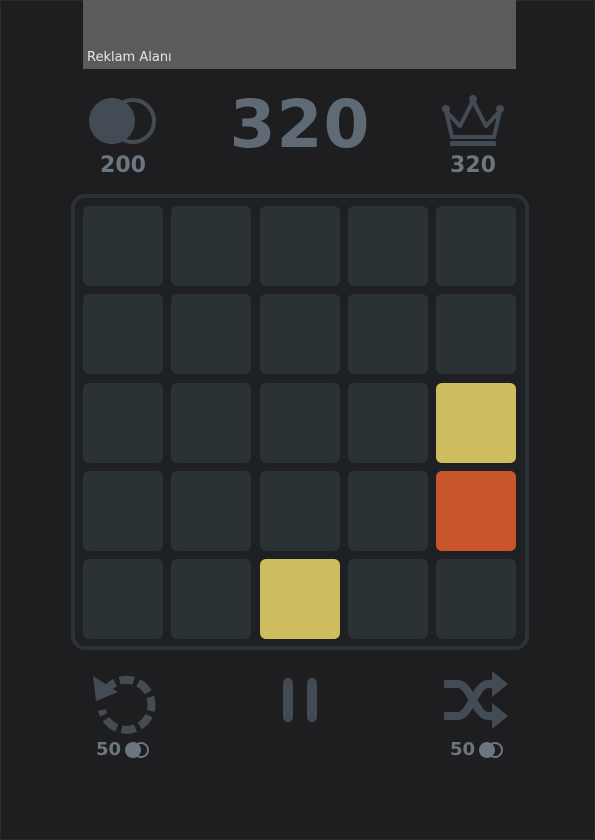 This screenshot has height=840, width=595. I want to click on undo-cost: 50, so click(123, 749).